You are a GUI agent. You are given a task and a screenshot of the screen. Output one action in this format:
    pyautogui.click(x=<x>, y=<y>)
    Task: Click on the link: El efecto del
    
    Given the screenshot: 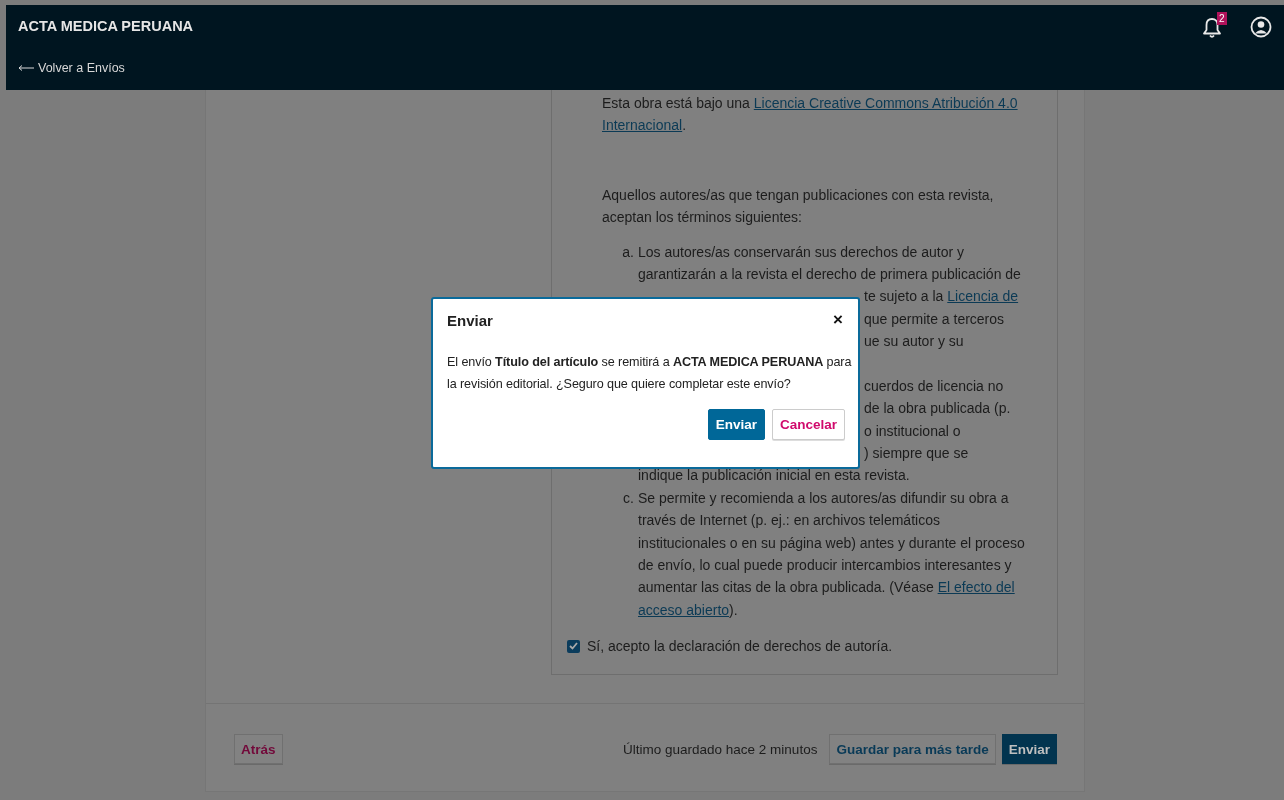 What is the action you would take?
    pyautogui.click(x=976, y=587)
    